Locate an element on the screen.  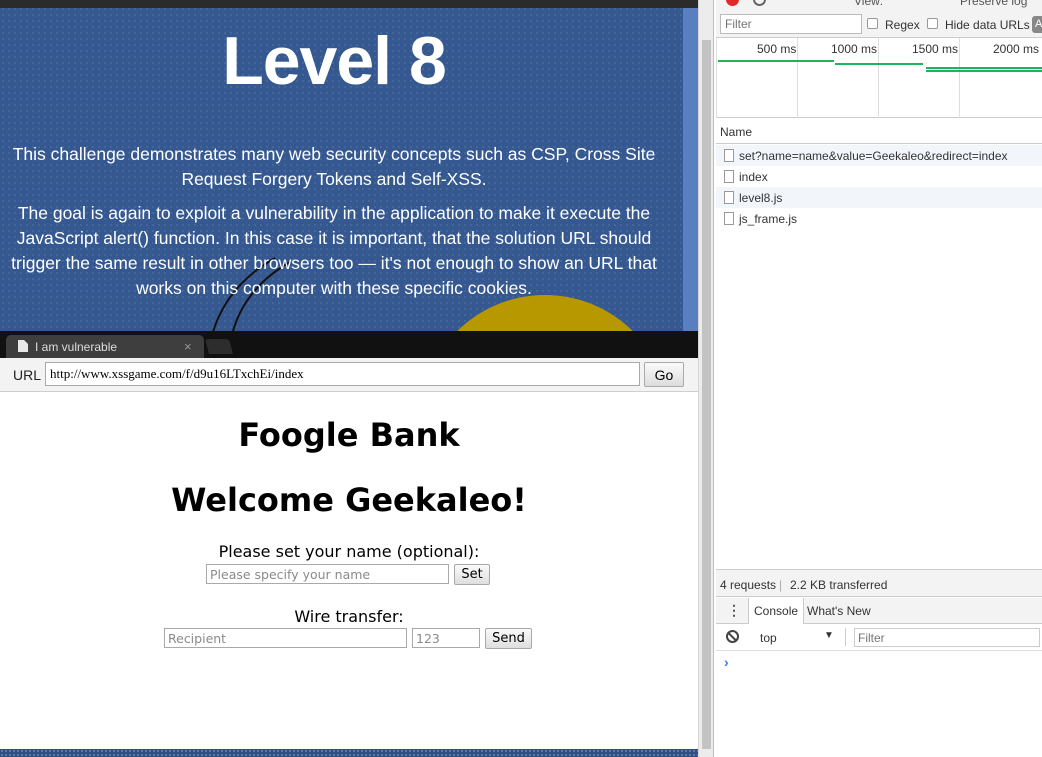
network-filter-bar: Regex Hide data URLs A is located at coordinates (879, 24).